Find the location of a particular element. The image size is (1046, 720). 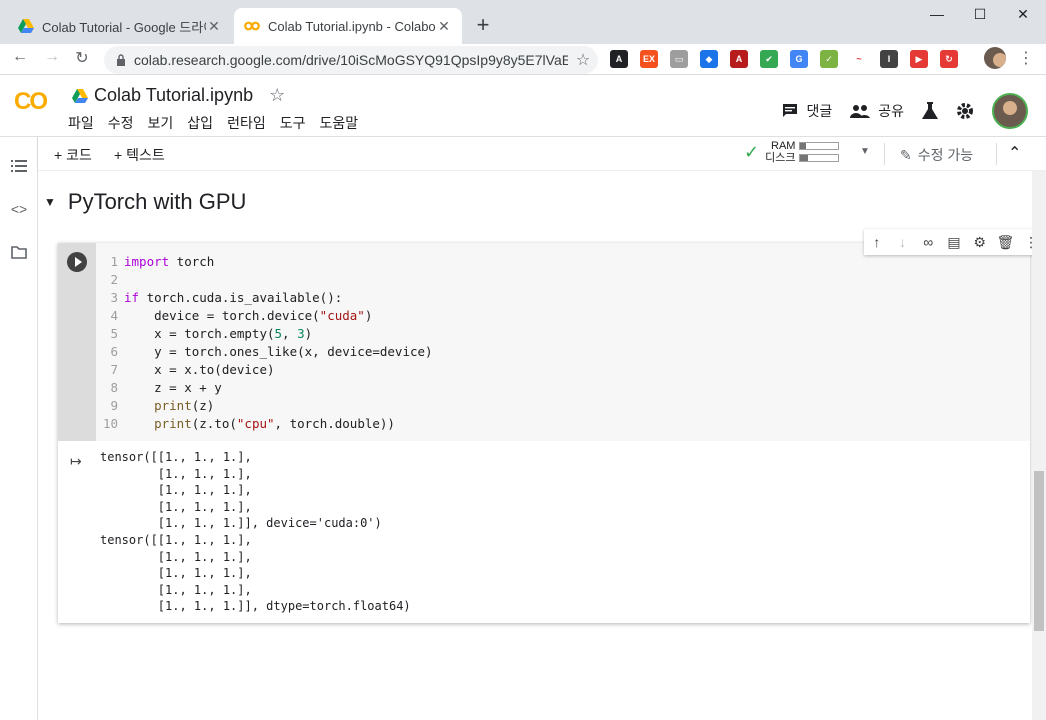

code-token: , is located at coordinates (290, 333).